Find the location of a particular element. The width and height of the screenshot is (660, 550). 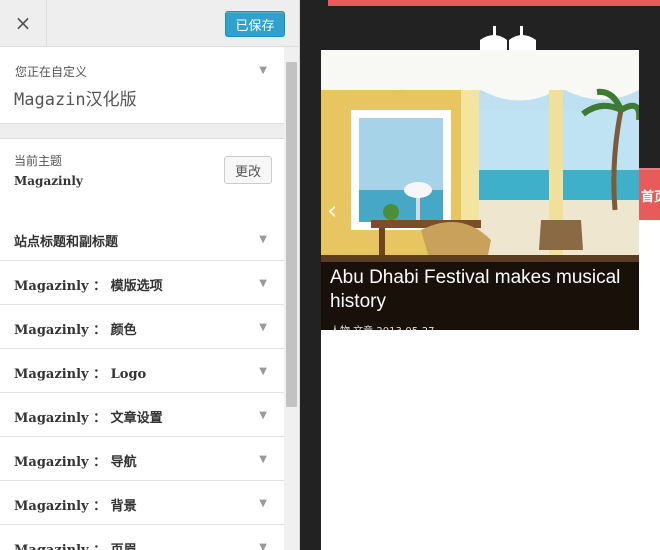

customizing-label: 您正在自定义 is located at coordinates (51, 72).